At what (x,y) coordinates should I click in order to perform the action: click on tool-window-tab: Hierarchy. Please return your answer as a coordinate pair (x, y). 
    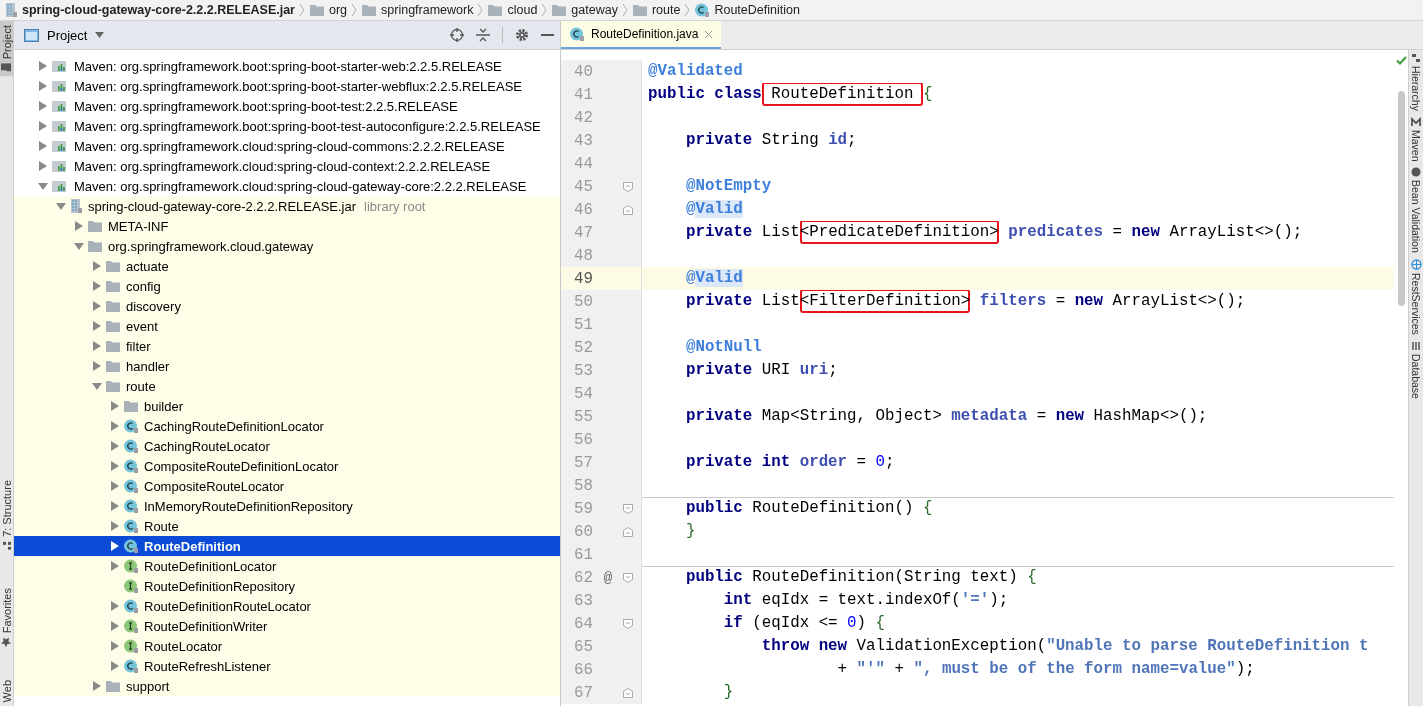
    Looking at the image, I should click on (1416, 82).